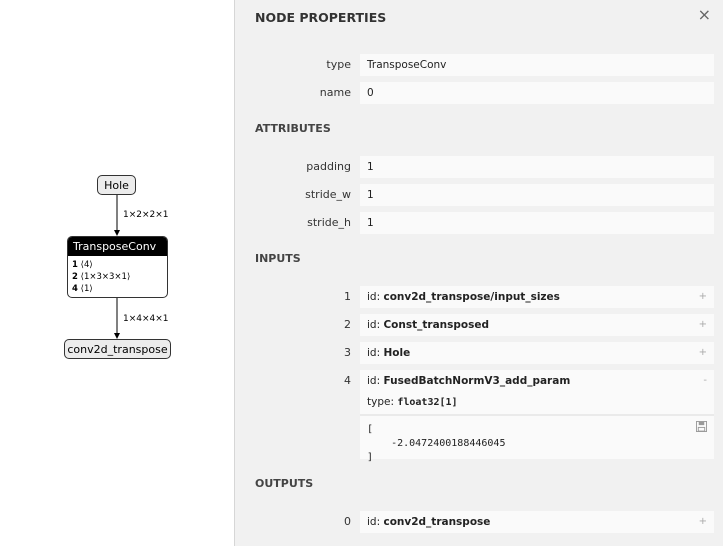 This screenshot has height=546, width=723. Describe the element at coordinates (397, 353) in the screenshot. I see `input-id: Hole` at that location.